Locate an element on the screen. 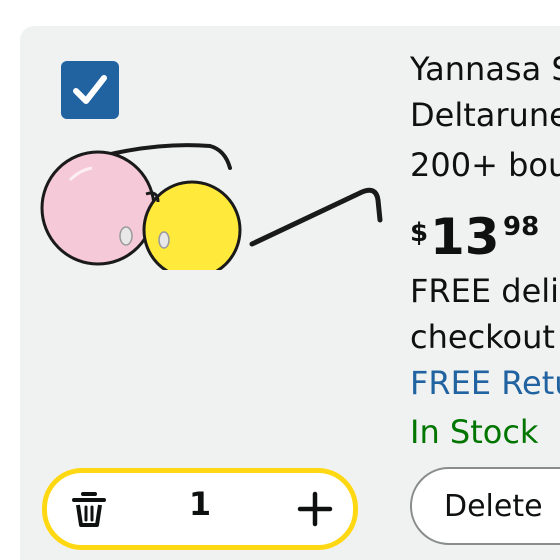 This screenshot has width=560, height=560. delete-button: Delete is located at coordinates (485, 506).